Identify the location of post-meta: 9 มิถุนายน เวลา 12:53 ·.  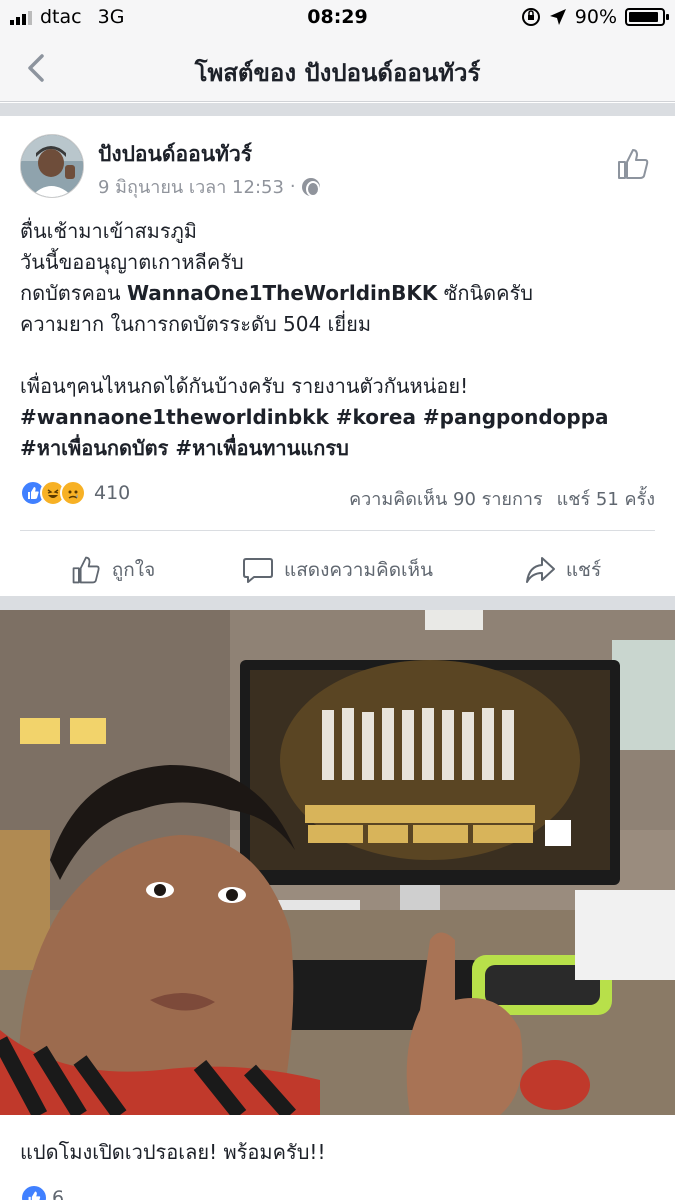
(209, 186).